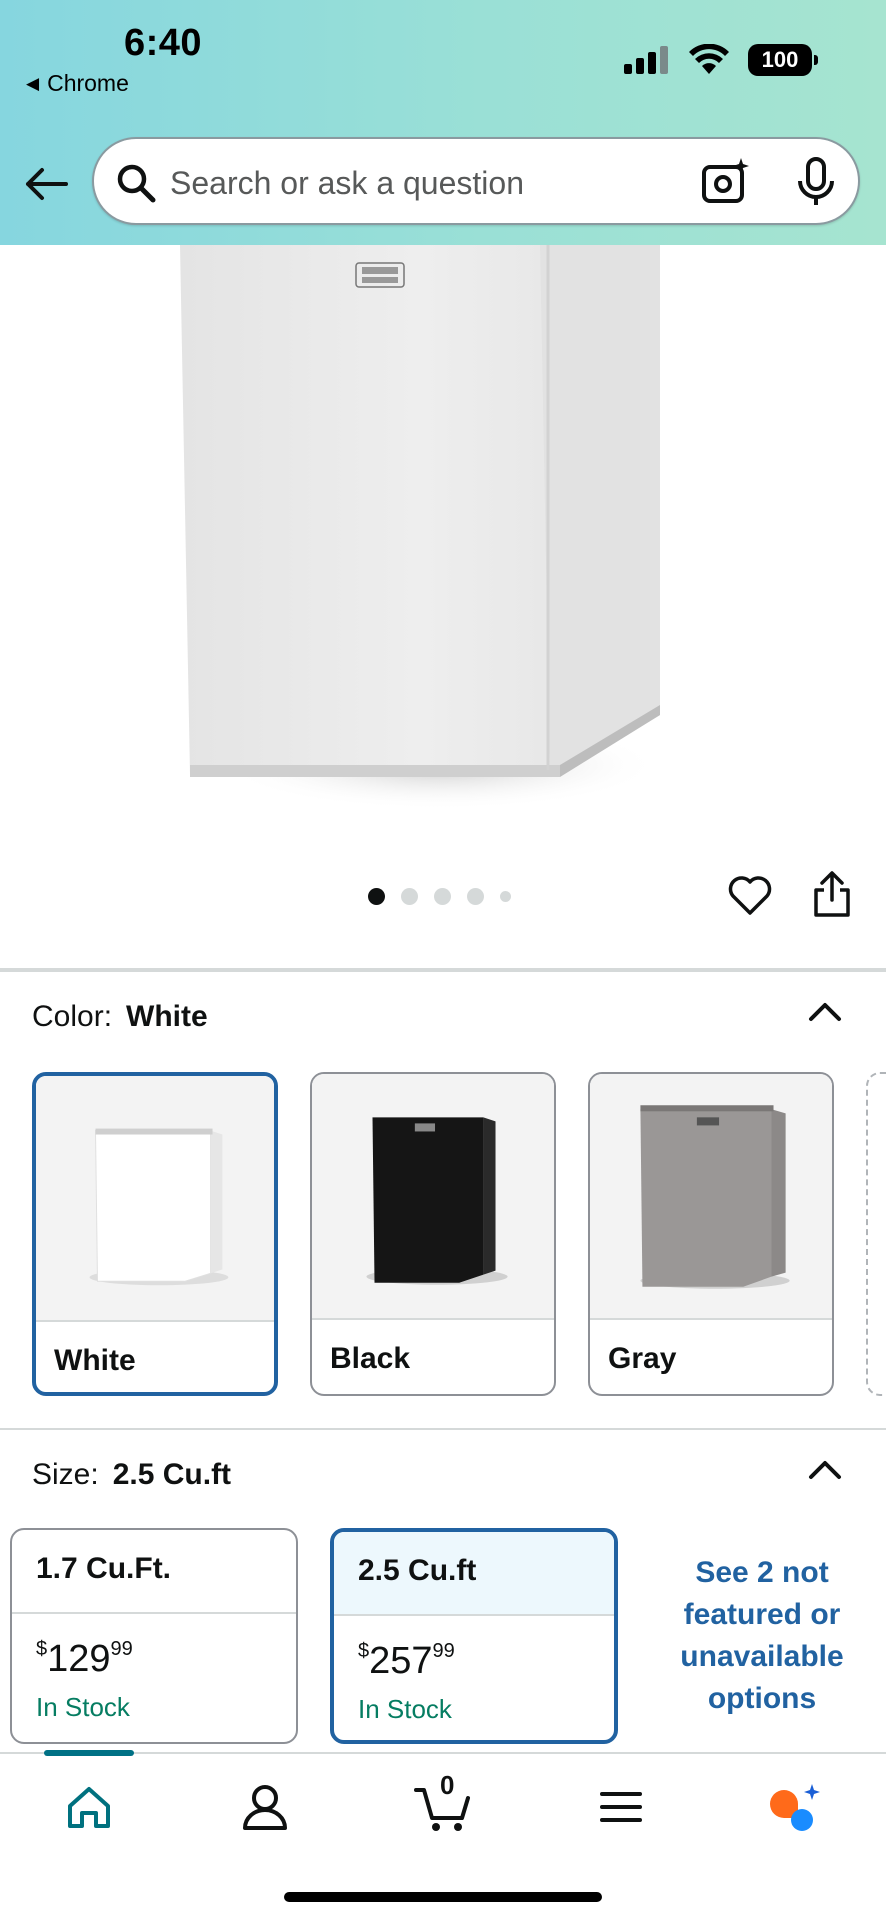 This screenshot has width=886, height=1920. I want to click on account-icon, so click(265, 1807).